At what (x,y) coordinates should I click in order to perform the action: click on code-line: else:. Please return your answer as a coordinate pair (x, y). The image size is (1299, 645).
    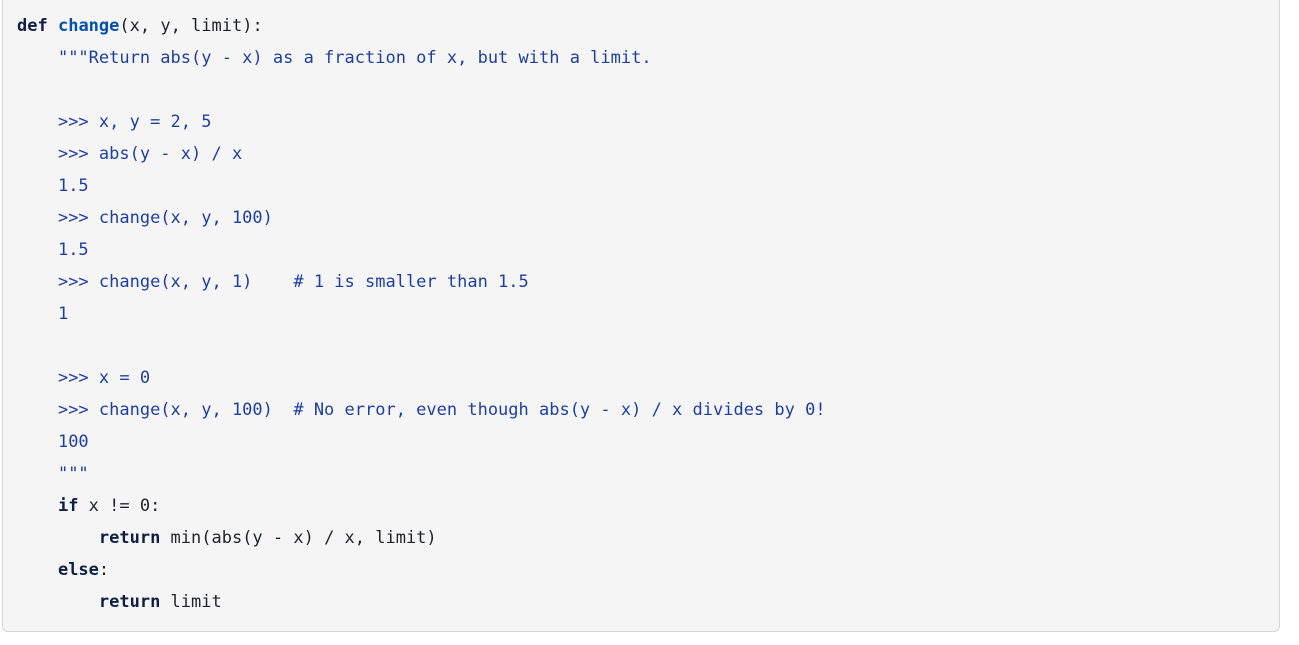
    Looking at the image, I should click on (648, 570).